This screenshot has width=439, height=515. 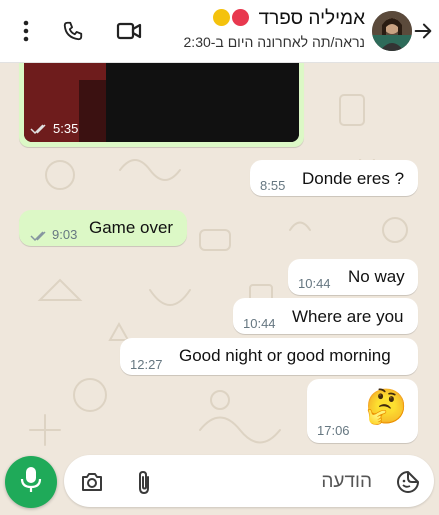 I want to click on red-circle-emoji, so click(x=241, y=17).